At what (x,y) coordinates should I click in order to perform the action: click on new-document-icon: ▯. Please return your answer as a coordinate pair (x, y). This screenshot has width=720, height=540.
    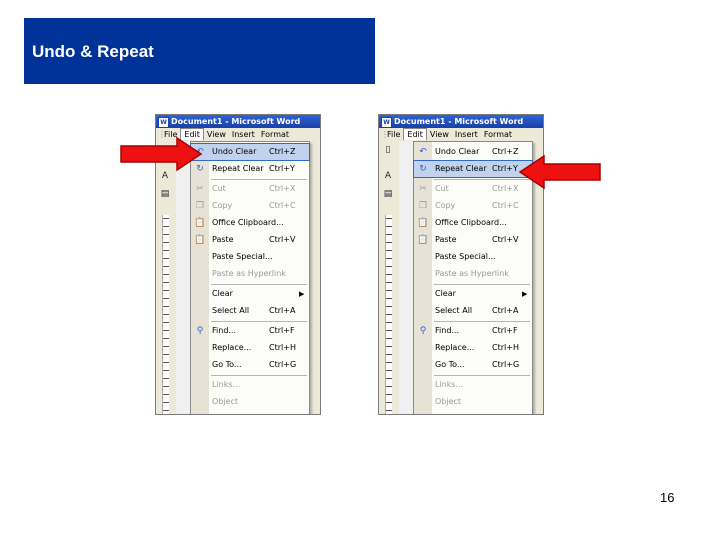
    Looking at the image, I should click on (388, 150).